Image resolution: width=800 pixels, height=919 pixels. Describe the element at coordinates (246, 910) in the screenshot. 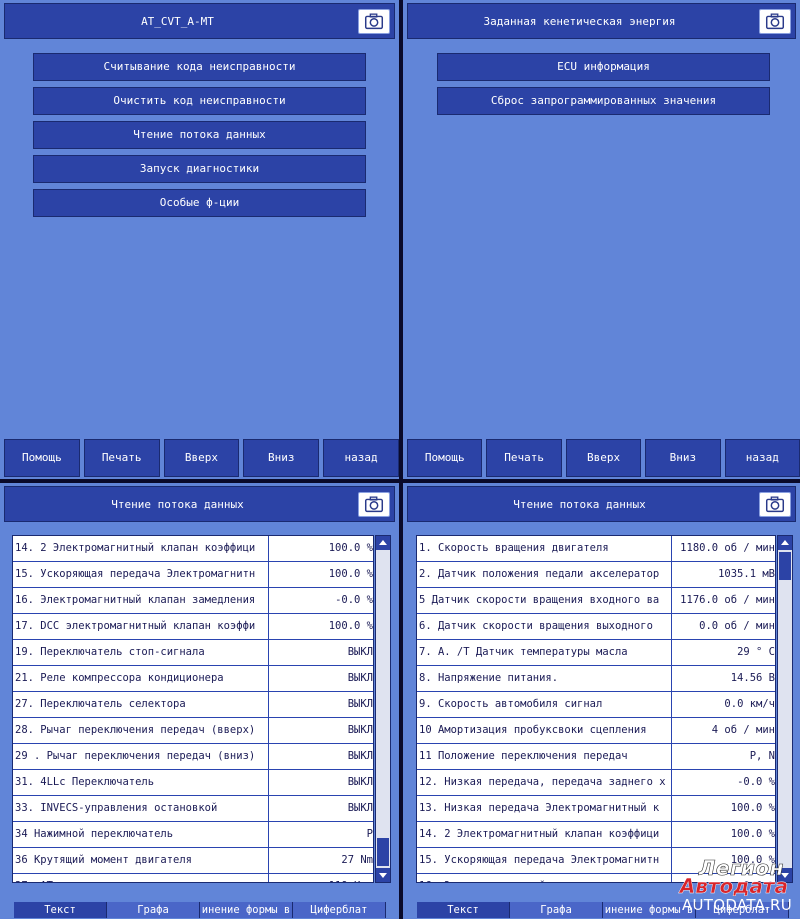

I see `tab-waveform: инение формы в` at that location.